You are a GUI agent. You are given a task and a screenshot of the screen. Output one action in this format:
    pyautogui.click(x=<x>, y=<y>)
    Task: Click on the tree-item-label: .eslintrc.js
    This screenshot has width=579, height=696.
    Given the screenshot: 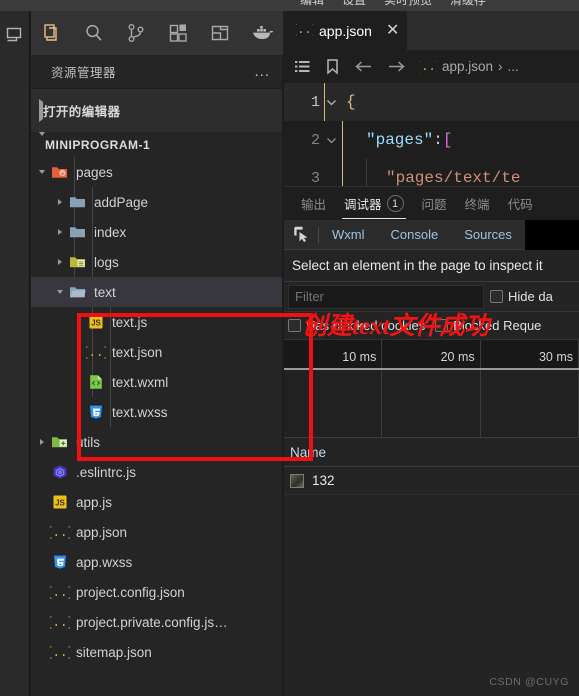 What is the action you would take?
    pyautogui.click(x=106, y=472)
    